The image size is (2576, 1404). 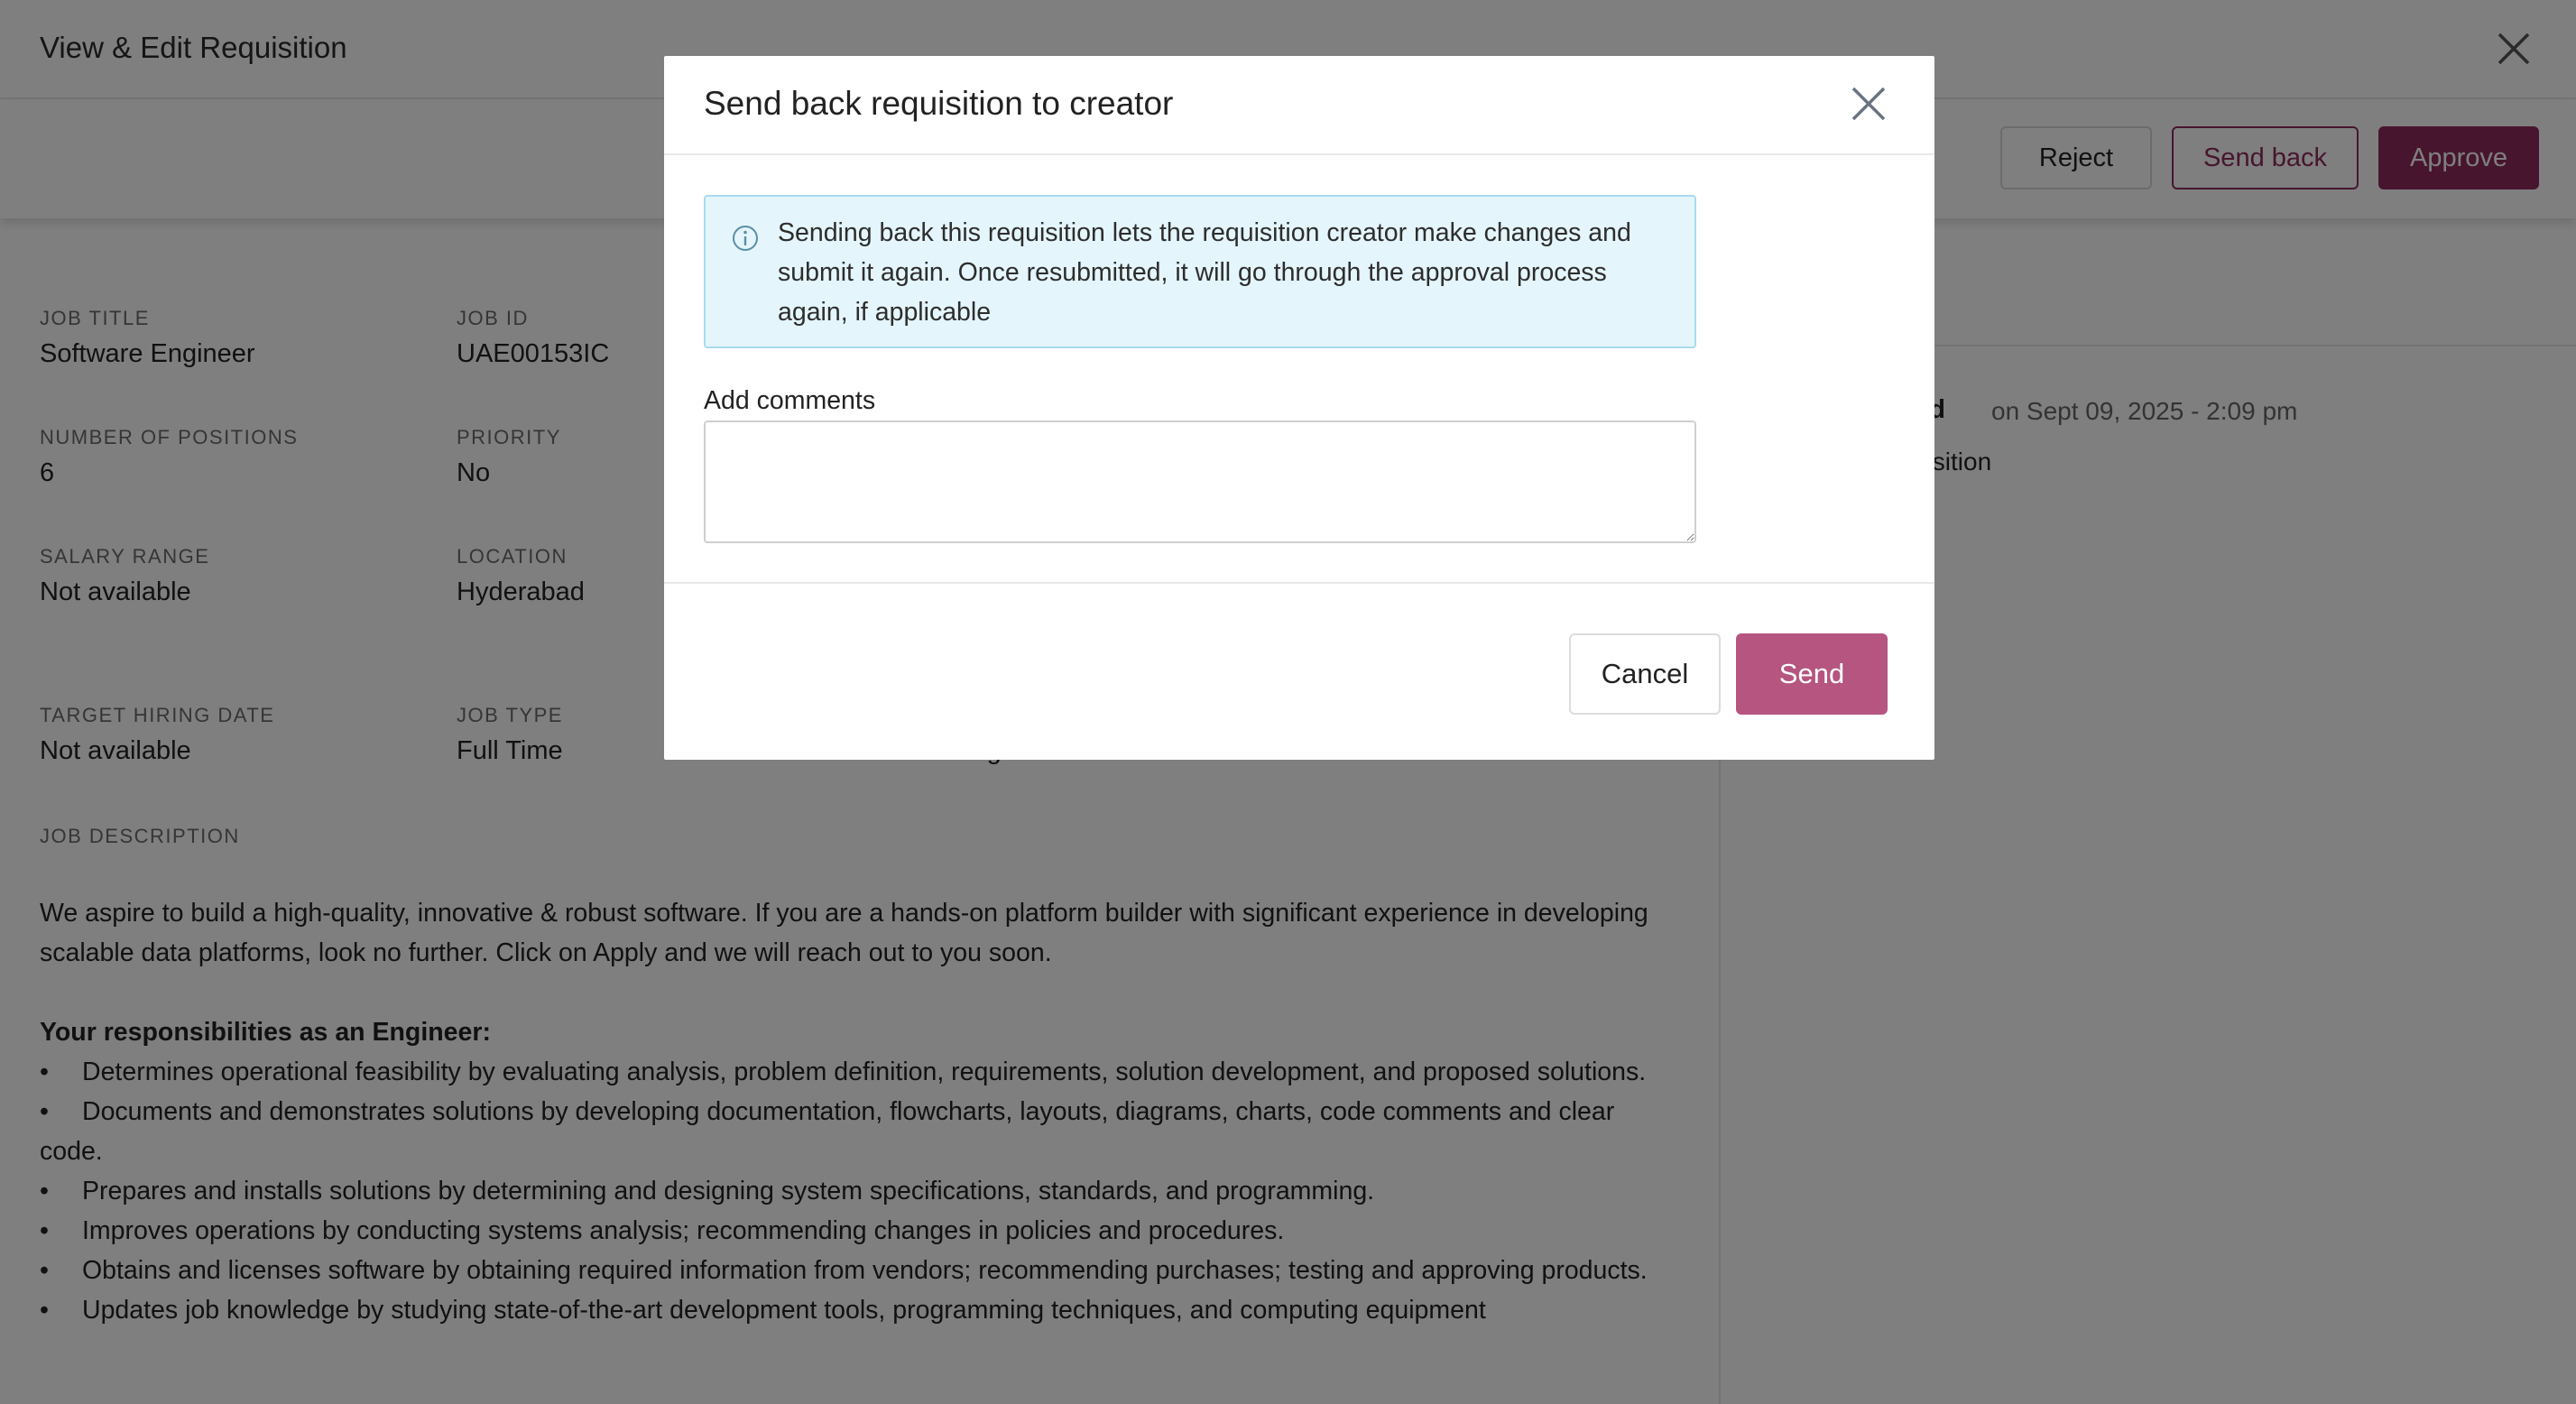 What do you see at coordinates (790, 400) in the screenshot?
I see `comments-label: Add comments` at bounding box center [790, 400].